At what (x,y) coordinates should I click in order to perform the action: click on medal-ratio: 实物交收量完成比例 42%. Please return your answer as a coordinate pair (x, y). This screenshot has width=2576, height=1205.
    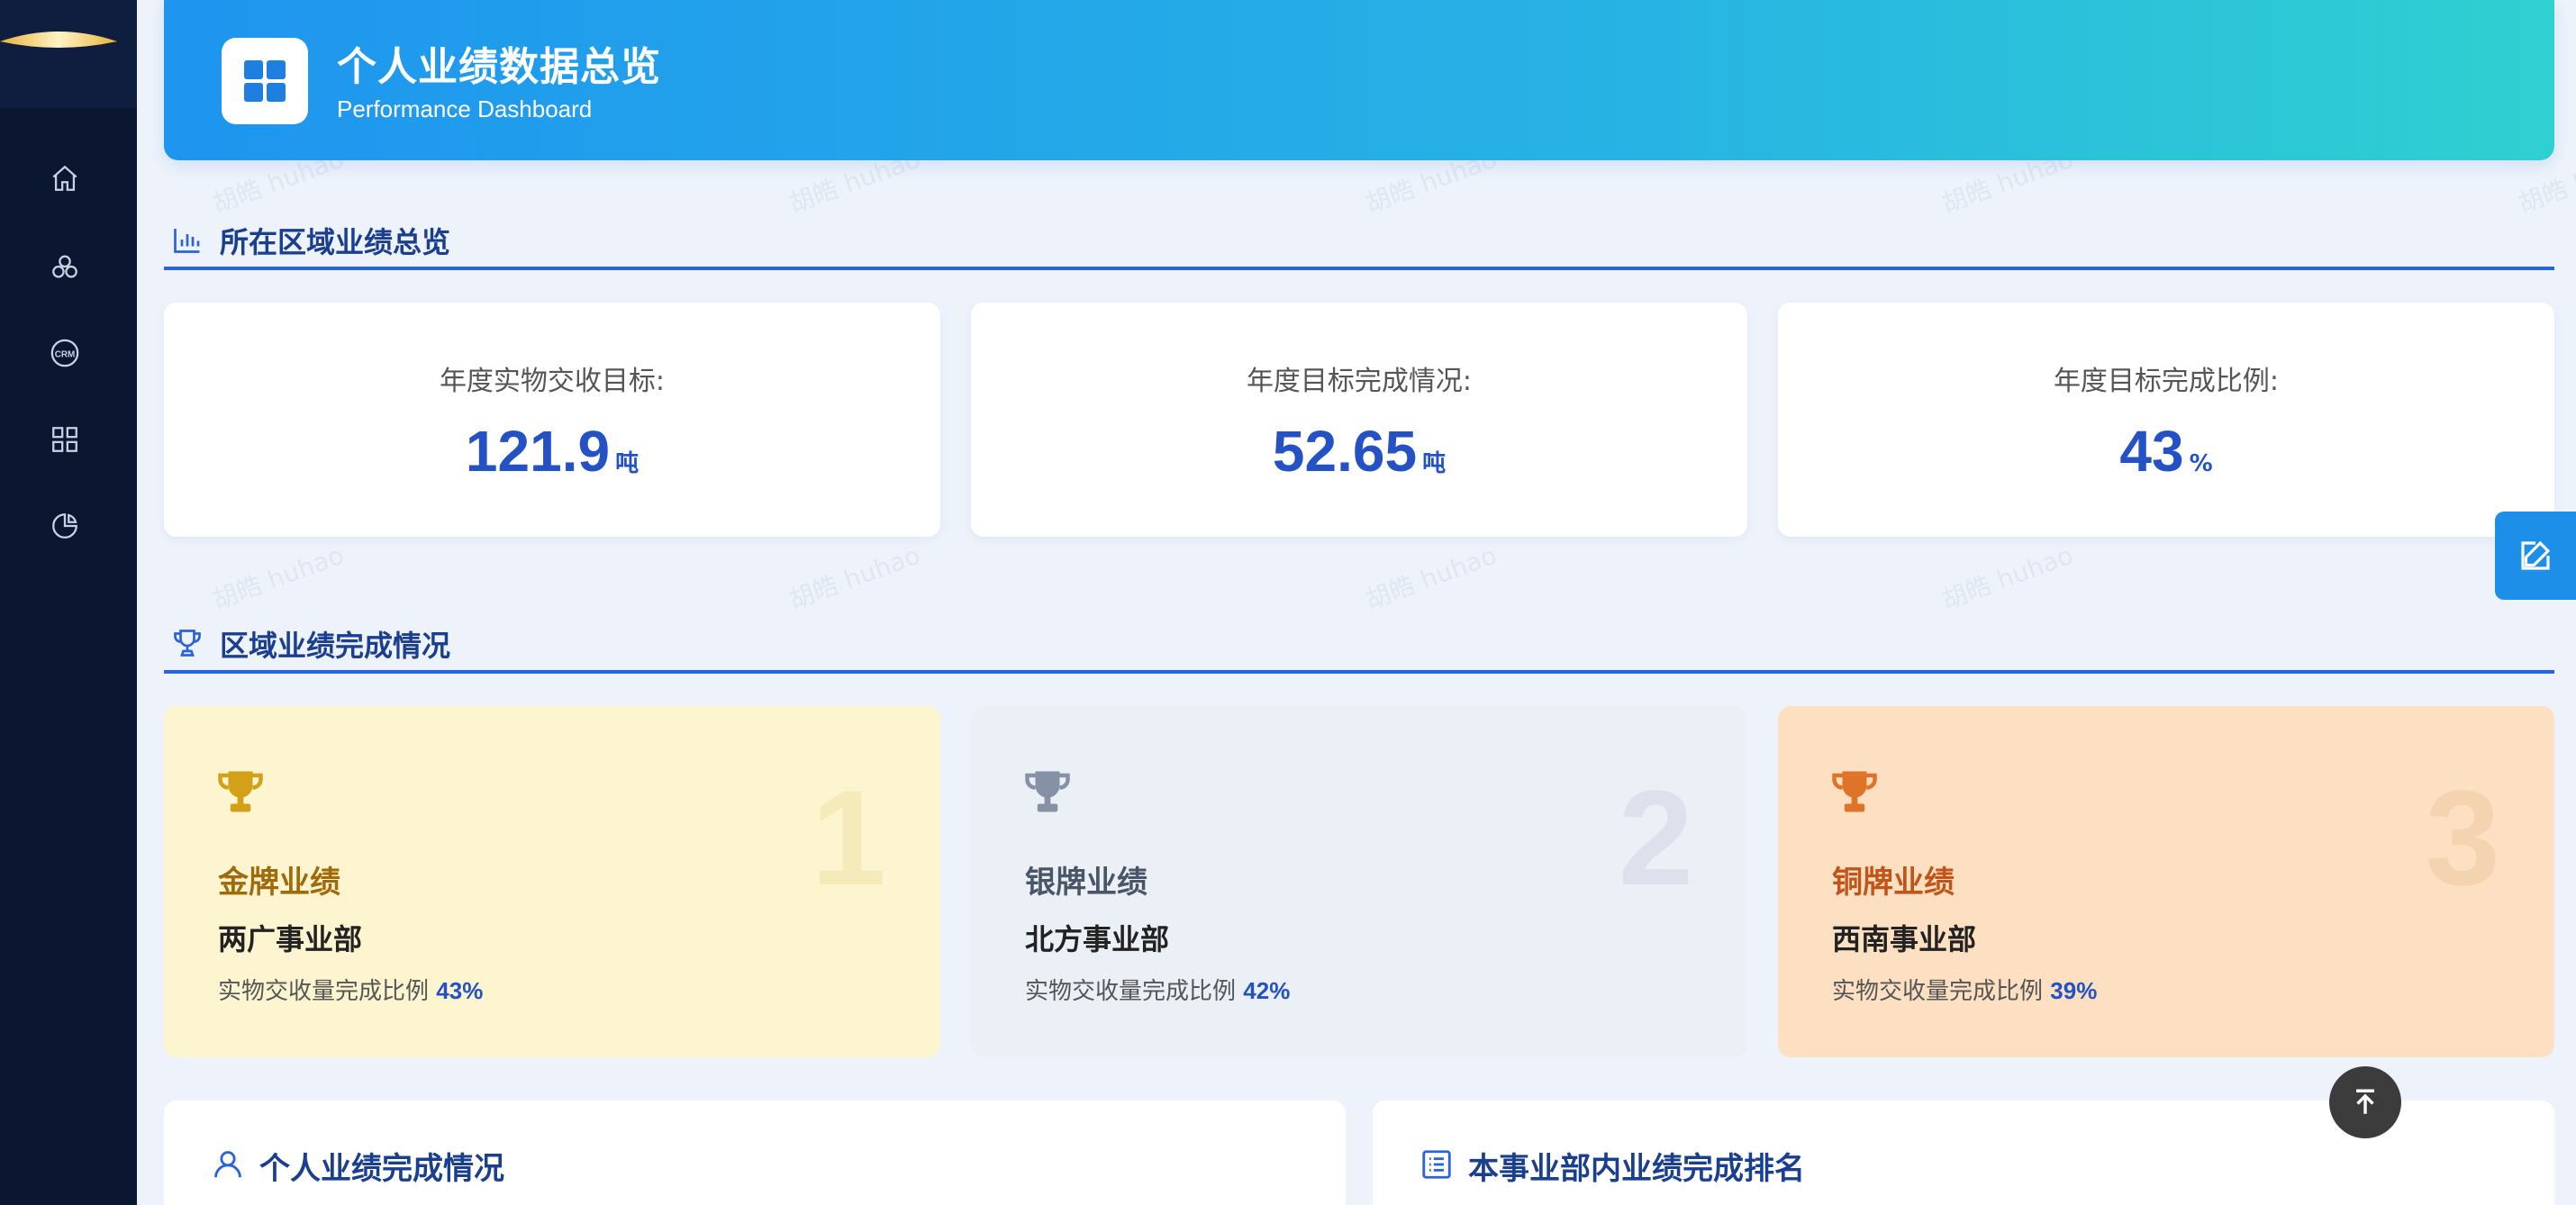
    Looking at the image, I should click on (1157, 989).